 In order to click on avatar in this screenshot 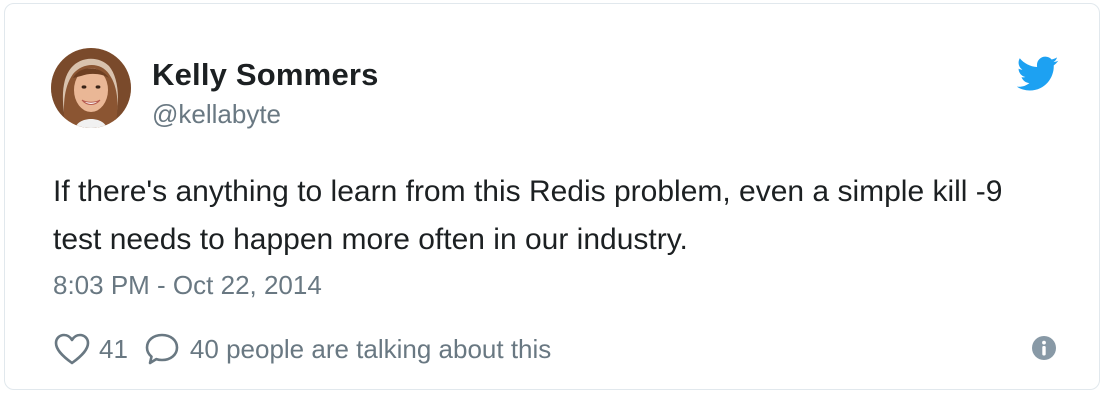, I will do `click(91, 88)`.